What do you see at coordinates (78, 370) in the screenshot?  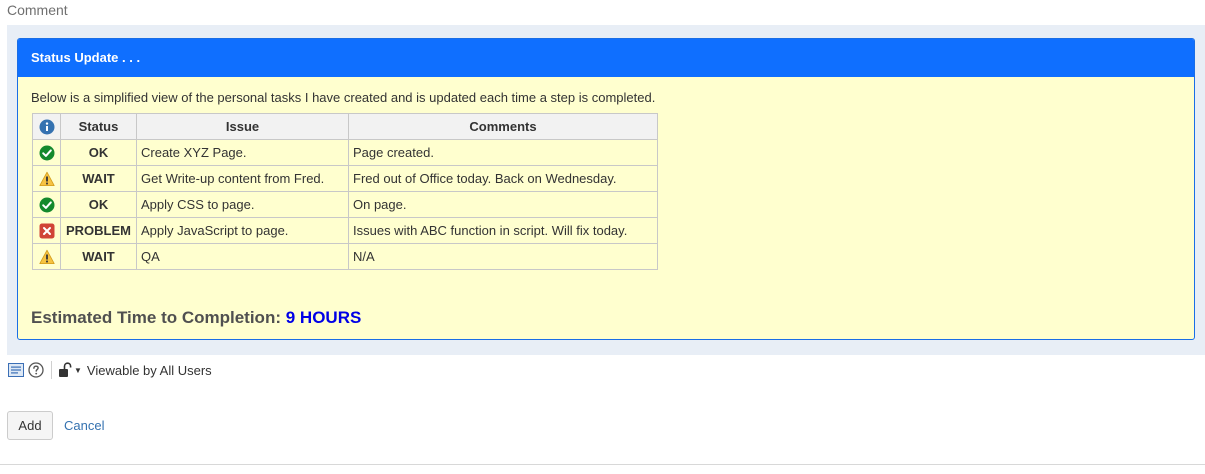 I see `chevron-down-icon: ▼` at bounding box center [78, 370].